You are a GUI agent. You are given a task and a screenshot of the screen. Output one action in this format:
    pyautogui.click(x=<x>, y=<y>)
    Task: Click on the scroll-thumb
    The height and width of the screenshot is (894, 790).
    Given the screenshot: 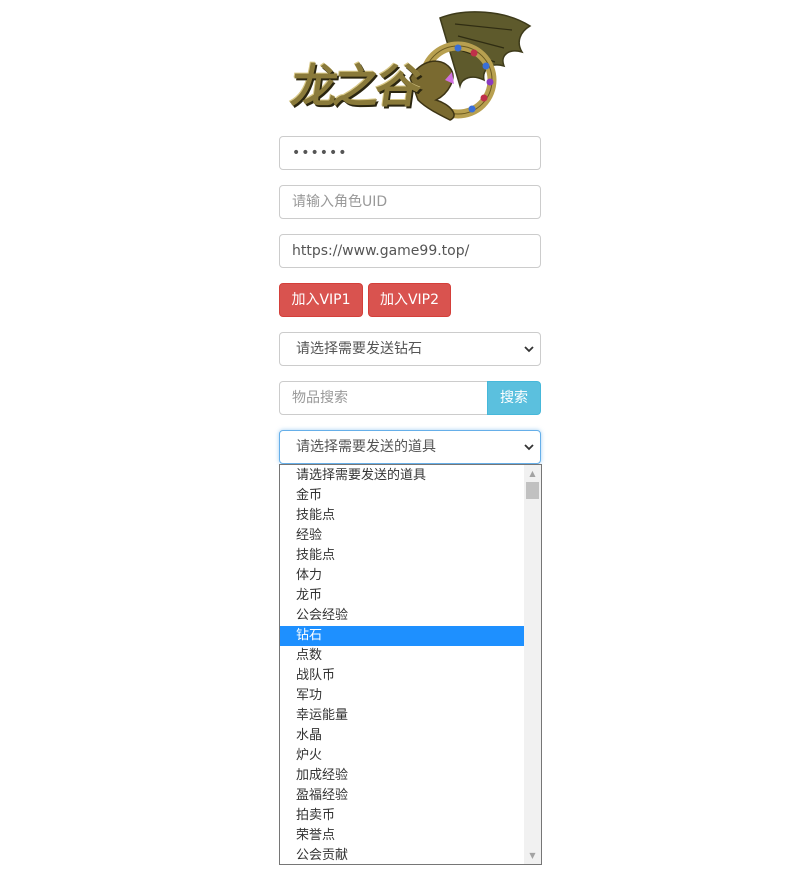 What is the action you would take?
    pyautogui.click(x=532, y=490)
    